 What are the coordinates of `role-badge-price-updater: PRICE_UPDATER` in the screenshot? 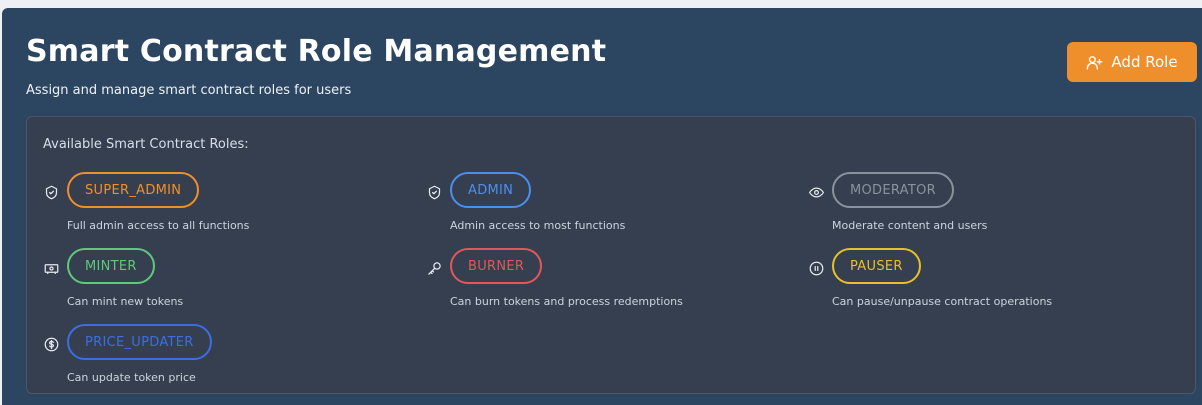 It's located at (139, 342).